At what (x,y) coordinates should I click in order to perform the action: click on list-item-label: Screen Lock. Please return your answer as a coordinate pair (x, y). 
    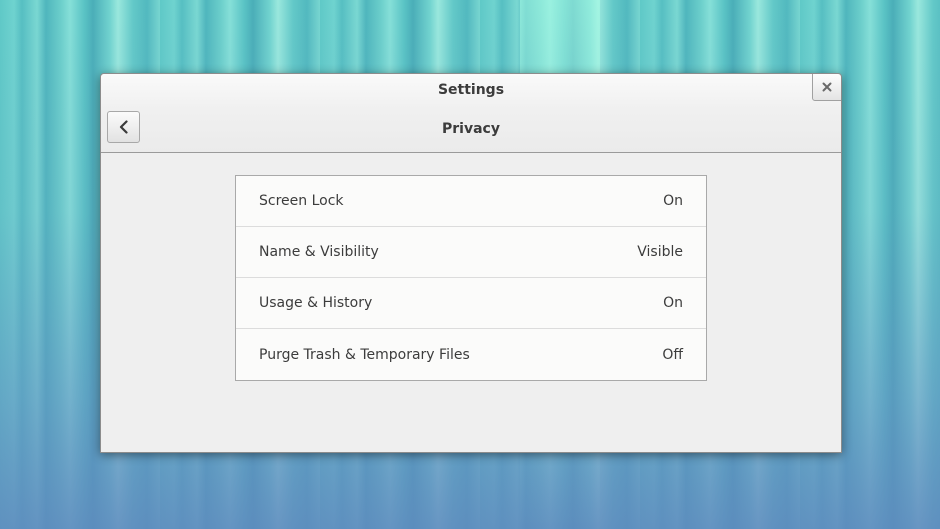
    Looking at the image, I should click on (301, 201).